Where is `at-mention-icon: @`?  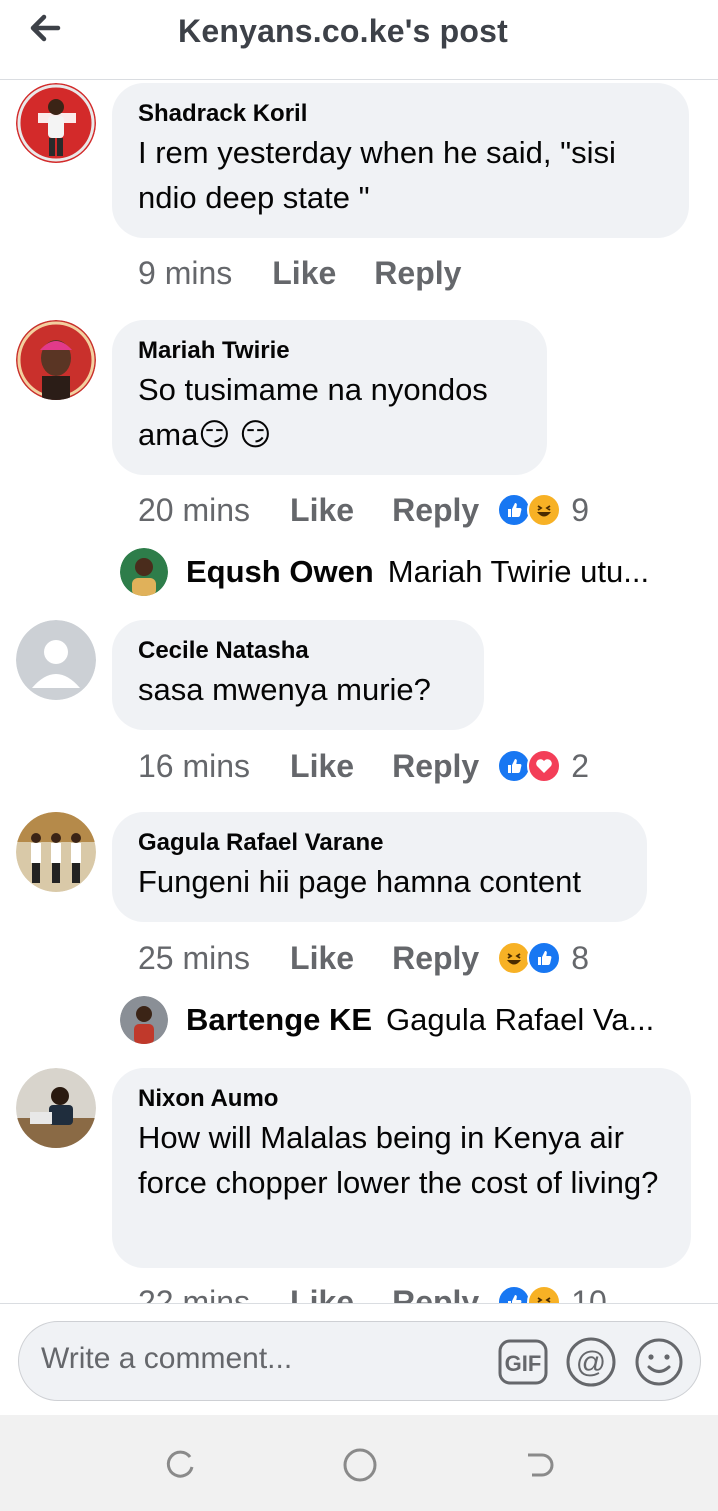
at-mention-icon: @ is located at coordinates (591, 1362).